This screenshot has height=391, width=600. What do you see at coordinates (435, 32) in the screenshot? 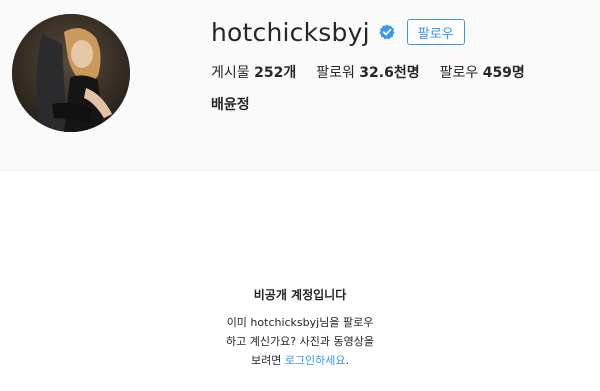
I see `follow-button: 팔로우` at bounding box center [435, 32].